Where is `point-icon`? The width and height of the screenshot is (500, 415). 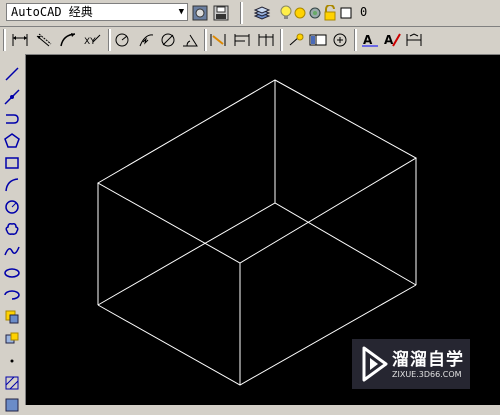
point-icon is located at coordinates (12, 361).